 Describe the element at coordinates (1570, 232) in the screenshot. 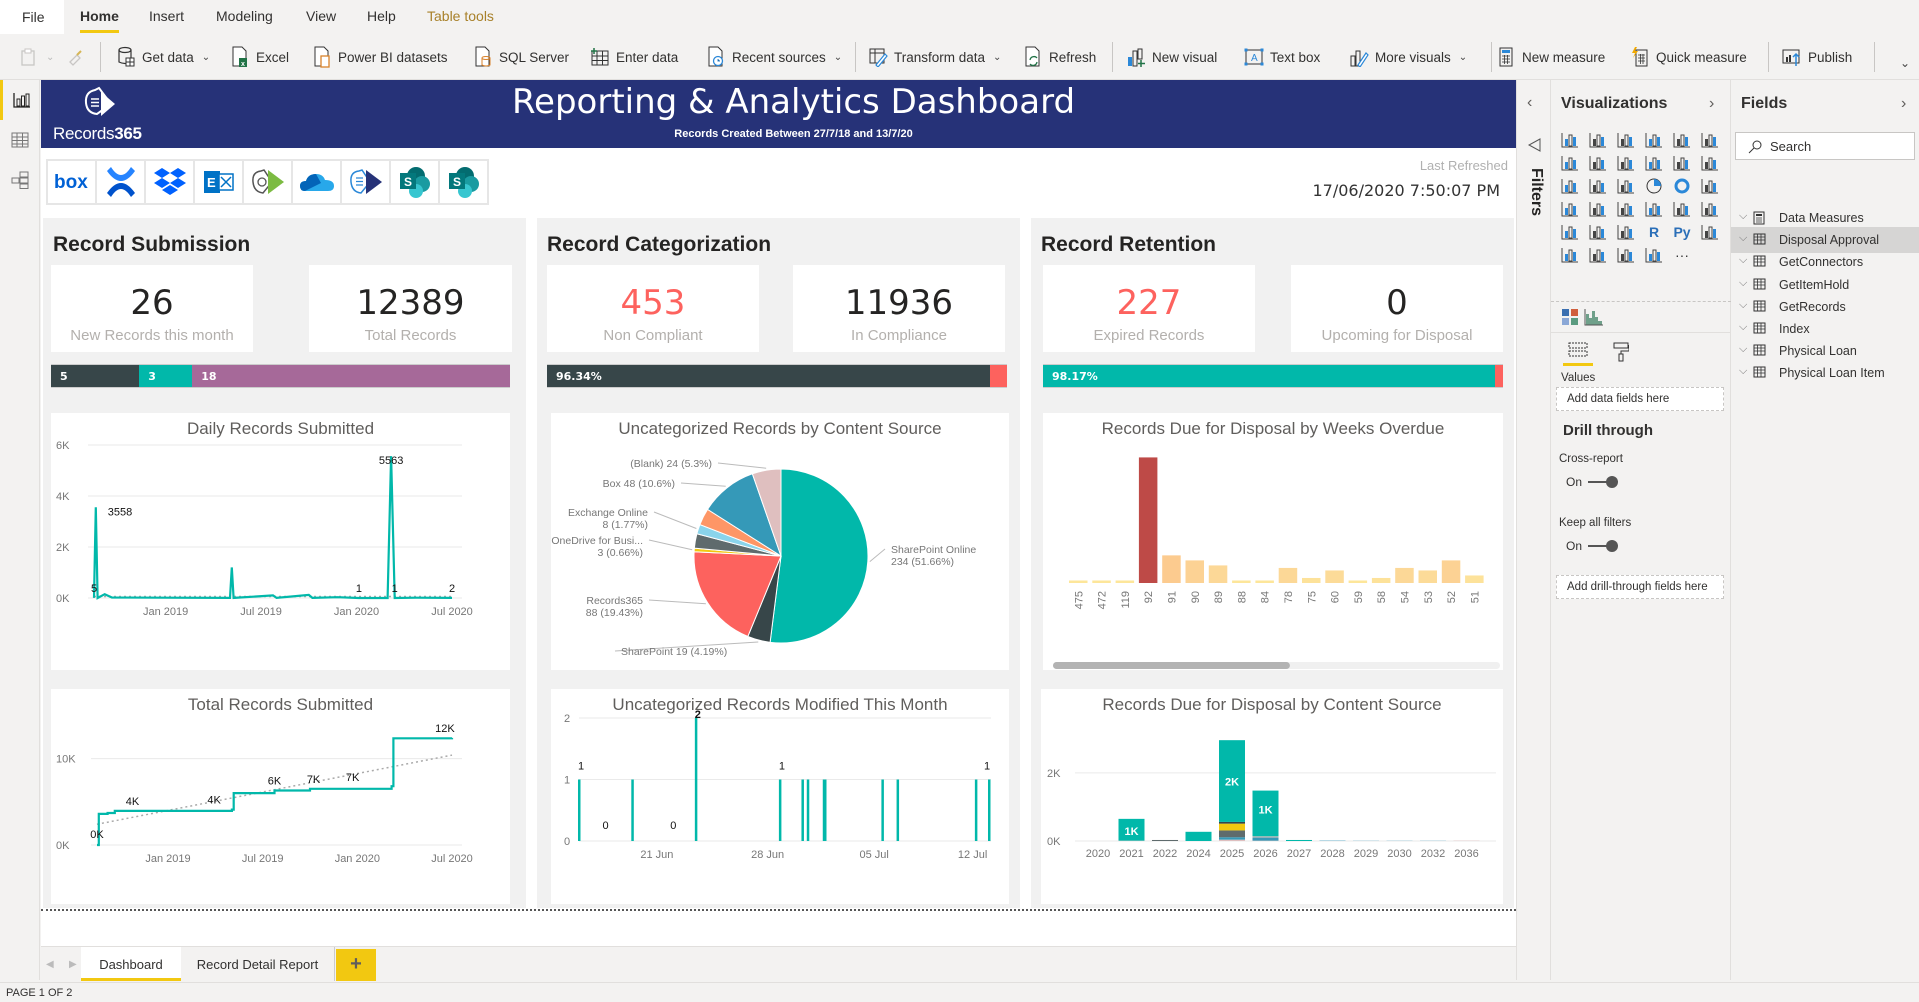

I see `slicer-visual-icon` at that location.